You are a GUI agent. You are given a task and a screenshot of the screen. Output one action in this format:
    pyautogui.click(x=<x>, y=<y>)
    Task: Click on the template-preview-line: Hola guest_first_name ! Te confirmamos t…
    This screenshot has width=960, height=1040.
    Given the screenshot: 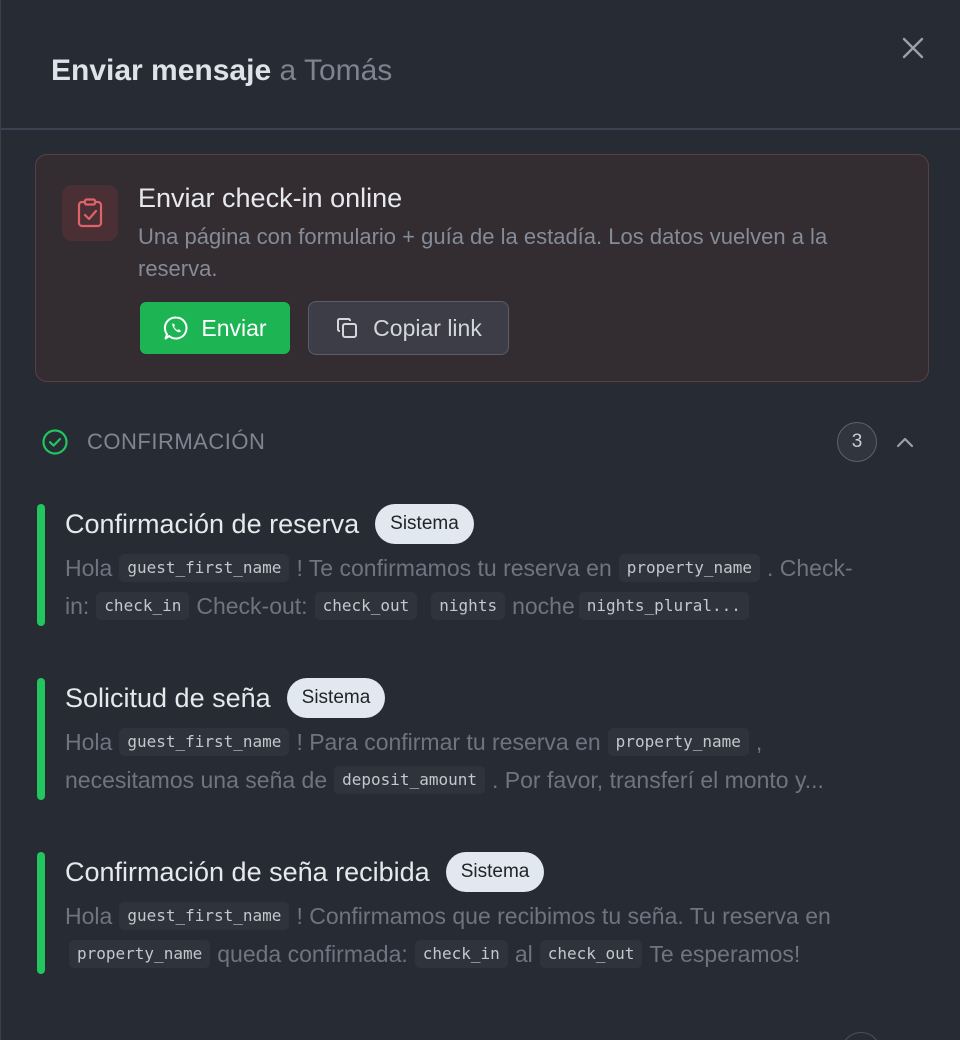 What is the action you would take?
    pyautogui.click(x=459, y=568)
    